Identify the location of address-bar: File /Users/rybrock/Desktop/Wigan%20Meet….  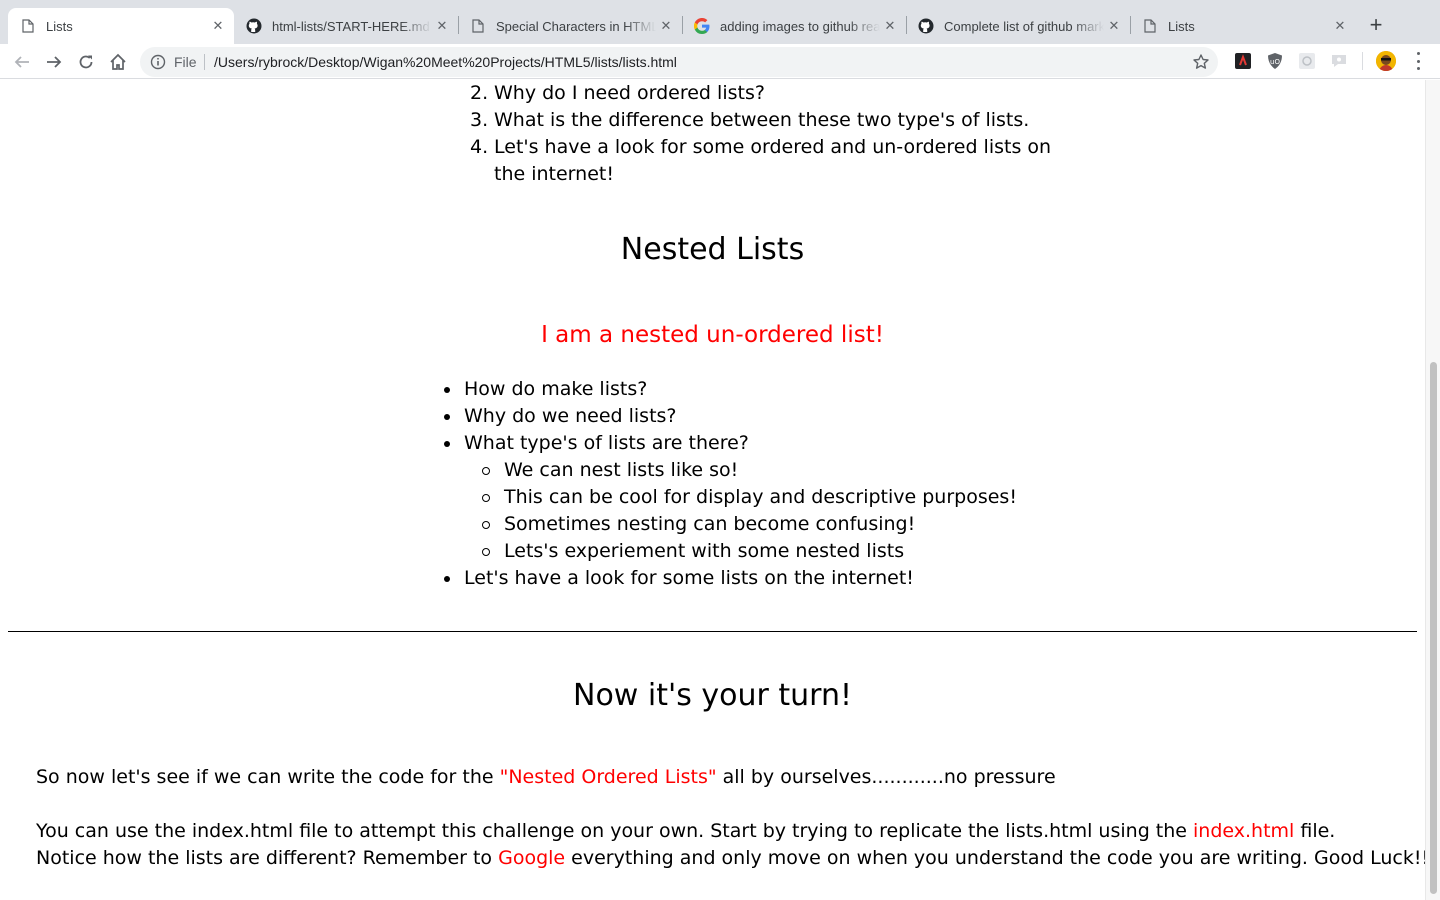
(679, 62).